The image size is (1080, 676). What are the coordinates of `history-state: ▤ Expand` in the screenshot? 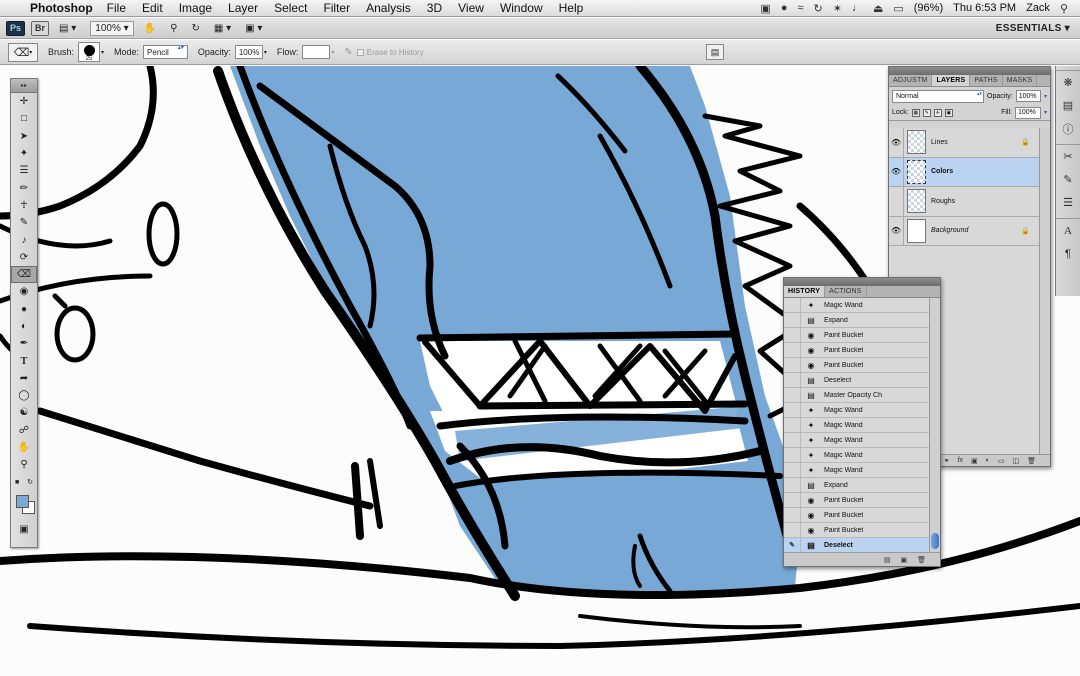 It's located at (857, 320).